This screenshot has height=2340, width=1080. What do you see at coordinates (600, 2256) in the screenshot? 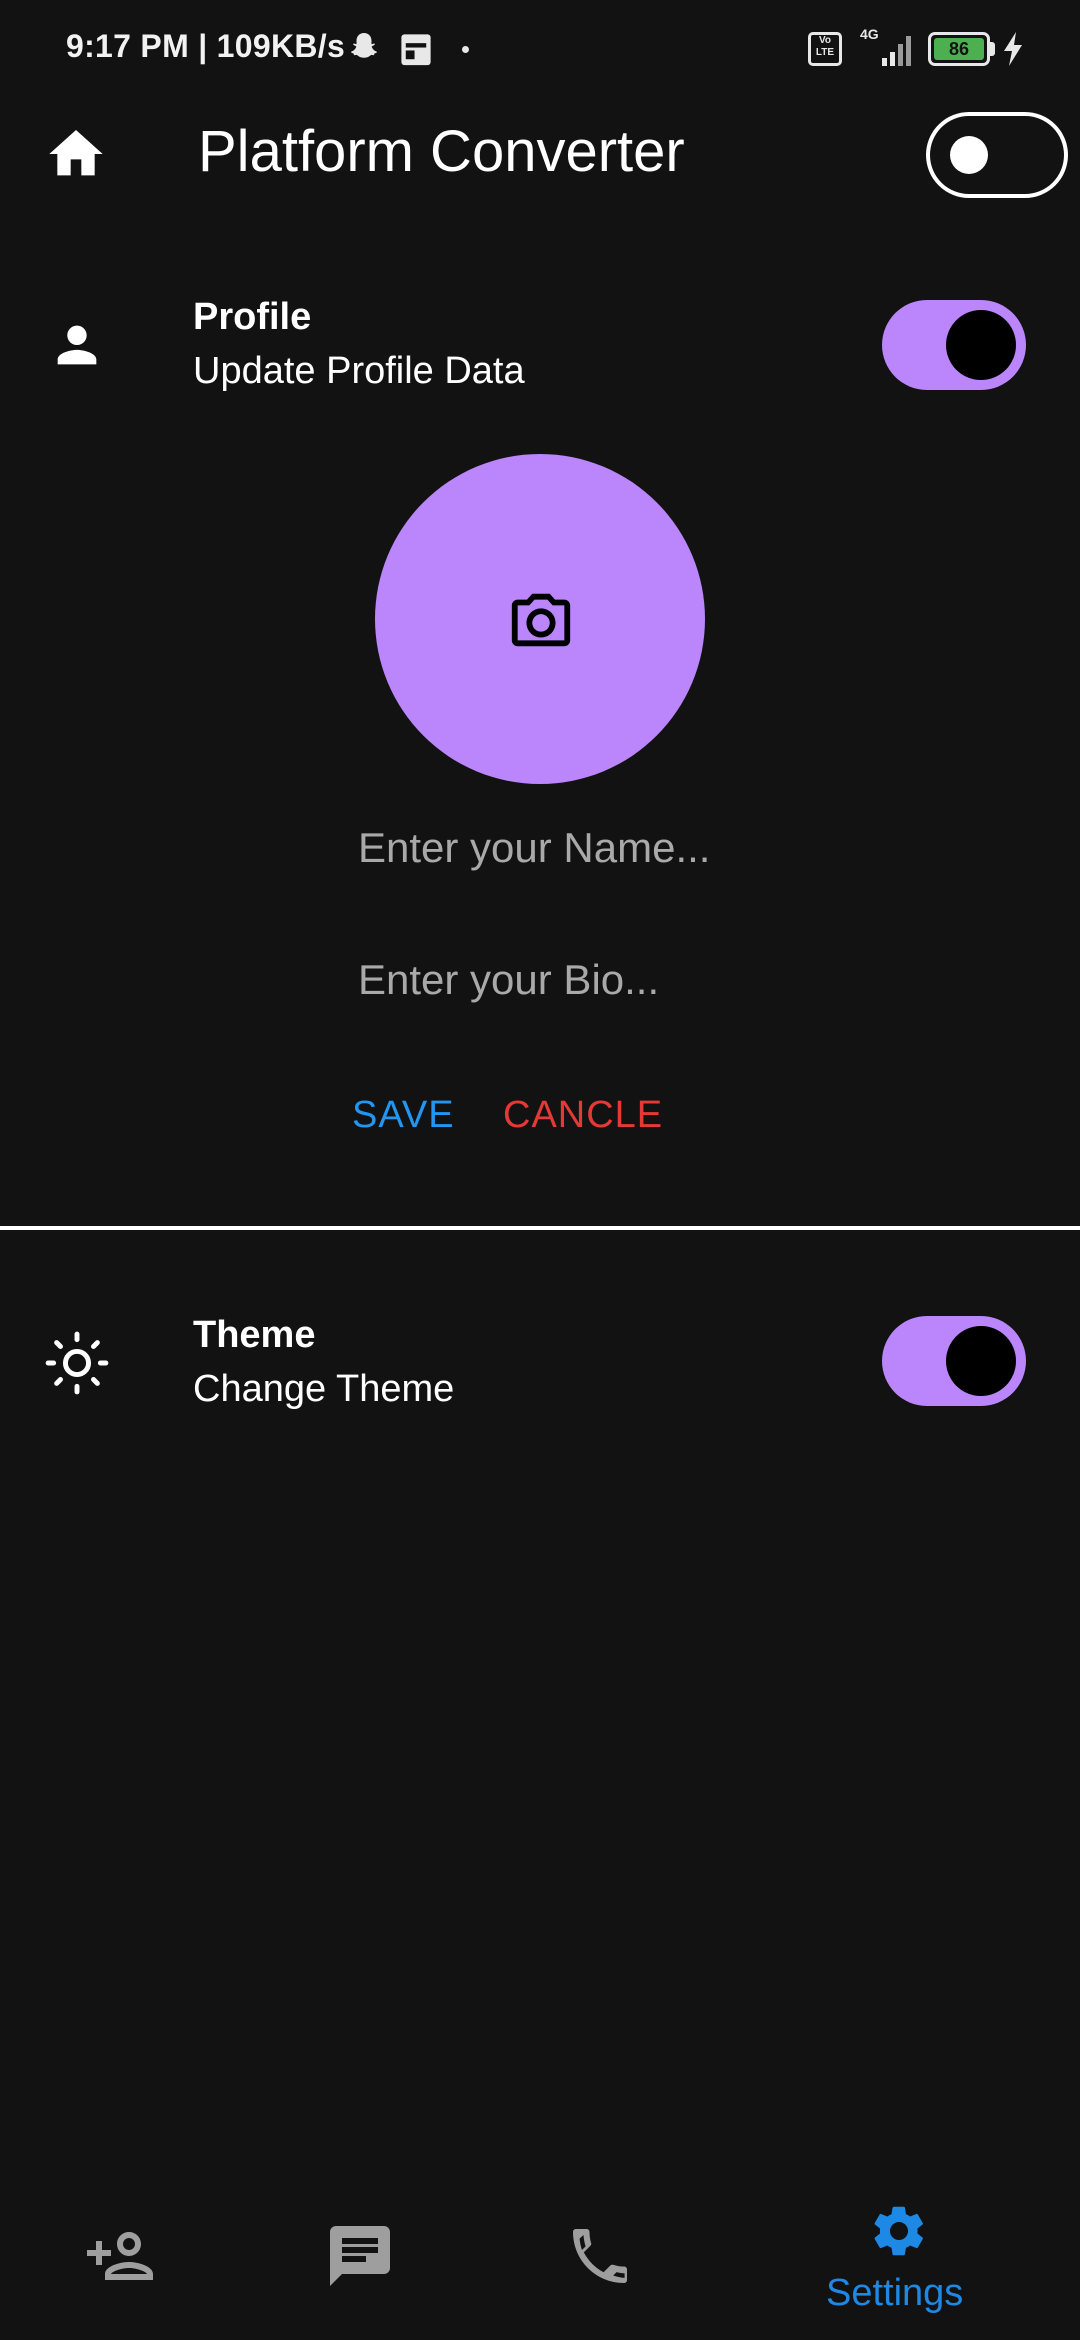
I see `phone-icon` at bounding box center [600, 2256].